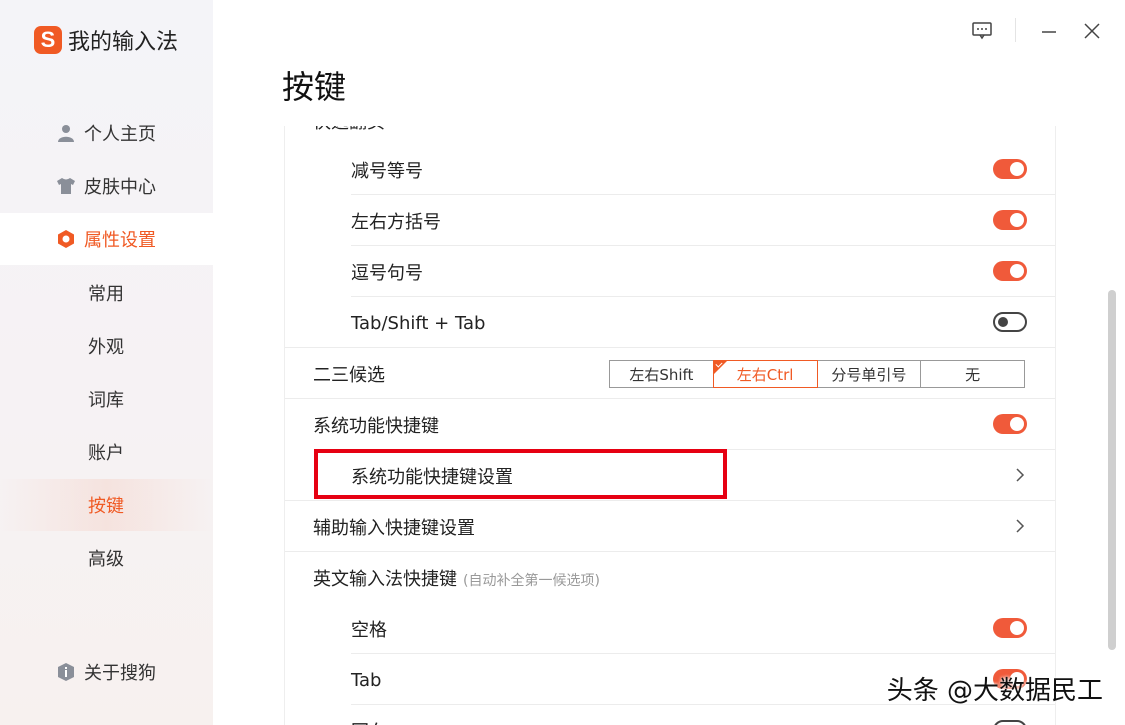  I want to click on row-label: Tab/Shift + Tab, so click(418, 323).